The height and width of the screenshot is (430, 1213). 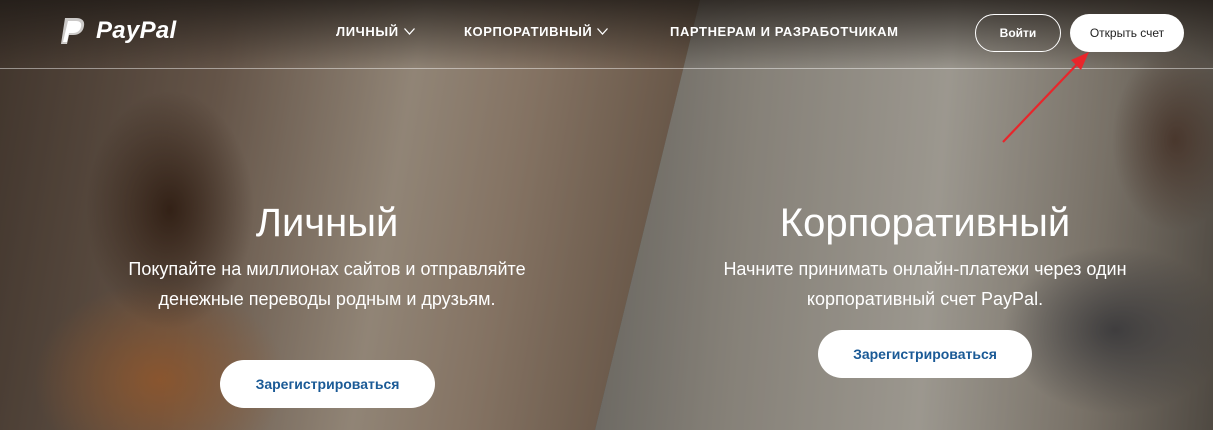 I want to click on personal-register-button: Зарегистрироваться, so click(x=327, y=384).